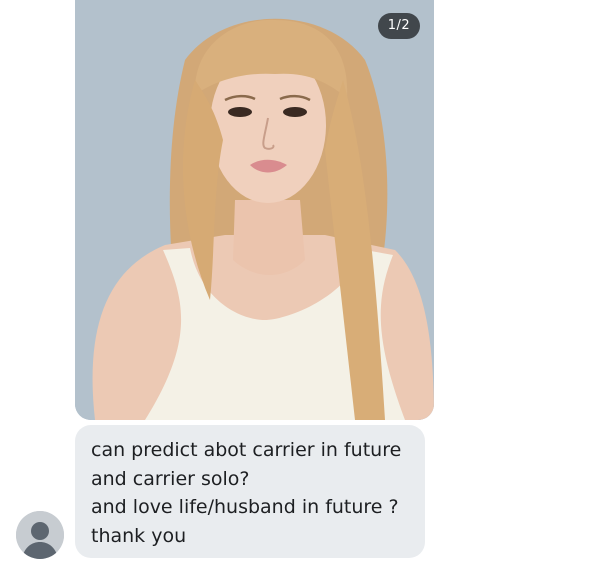 The image size is (600, 564). What do you see at coordinates (139, 535) in the screenshot?
I see `message-line: thank you` at bounding box center [139, 535].